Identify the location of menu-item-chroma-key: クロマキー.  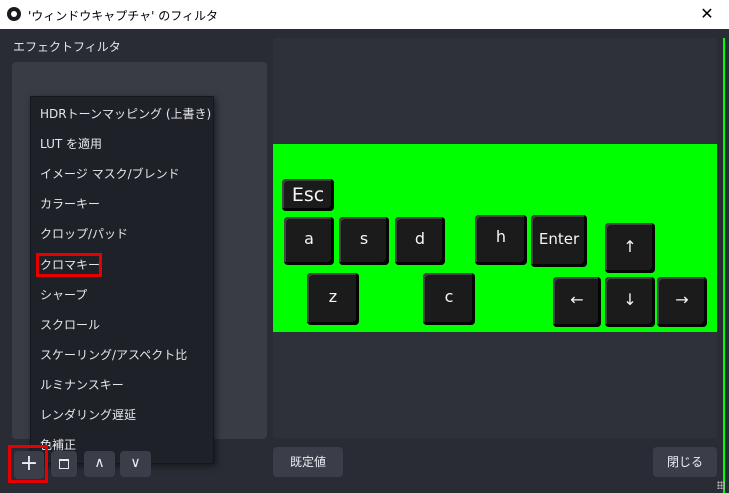
(69, 265).